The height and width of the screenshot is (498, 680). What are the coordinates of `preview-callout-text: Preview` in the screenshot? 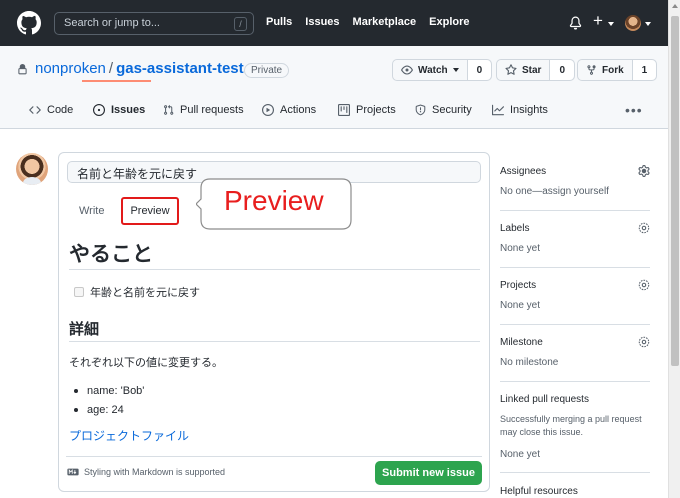 It's located at (274, 200).